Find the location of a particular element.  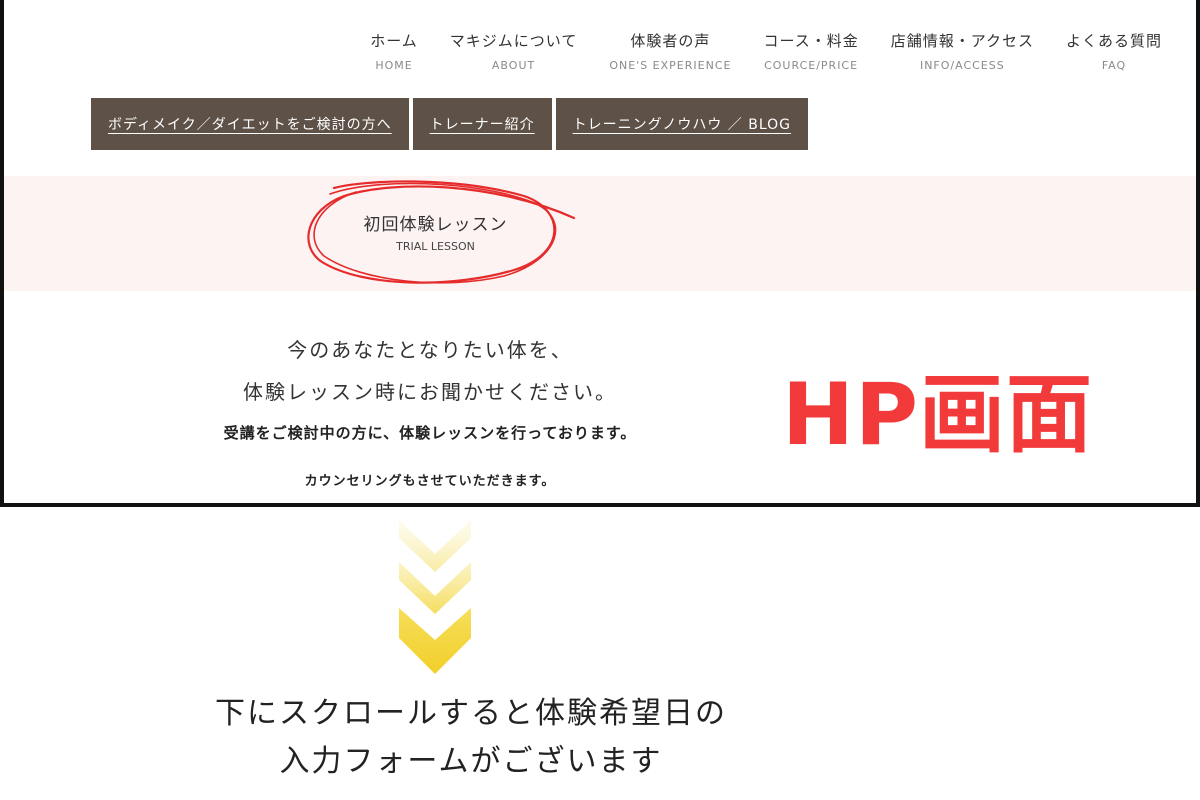

trial-lesson-title: 初回体験レッスン is located at coordinates (435, 225).